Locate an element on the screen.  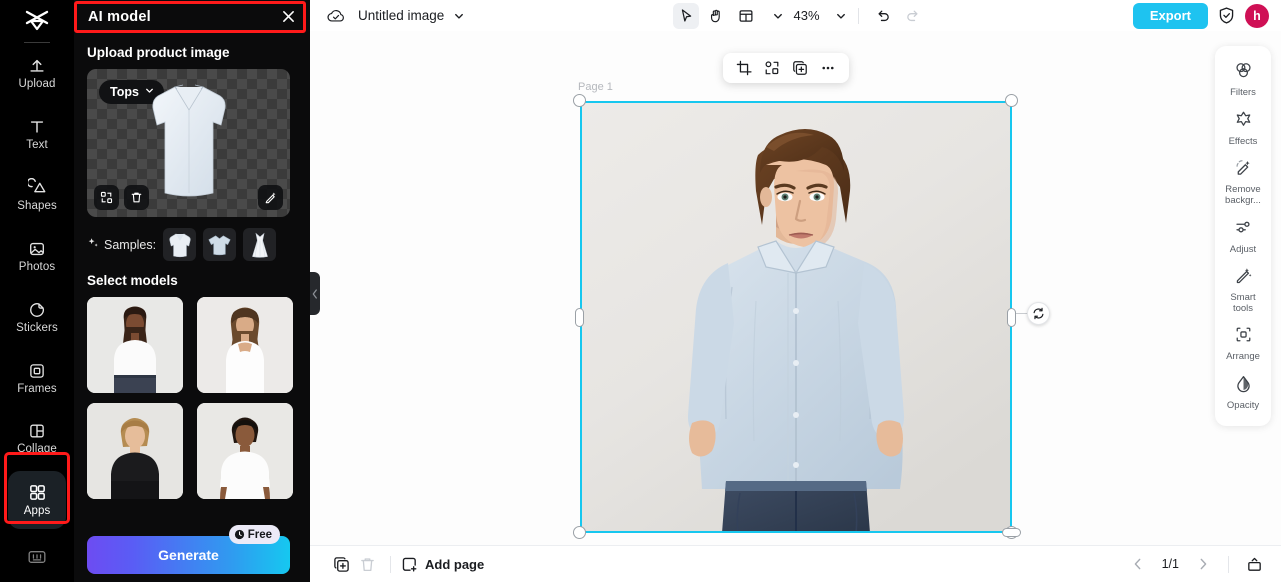
free-badge: Free is located at coordinates (254, 534).